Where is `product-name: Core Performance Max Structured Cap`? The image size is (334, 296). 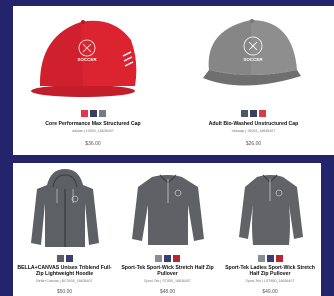 product-name: Core Performance Max Structured Cap is located at coordinates (93, 124).